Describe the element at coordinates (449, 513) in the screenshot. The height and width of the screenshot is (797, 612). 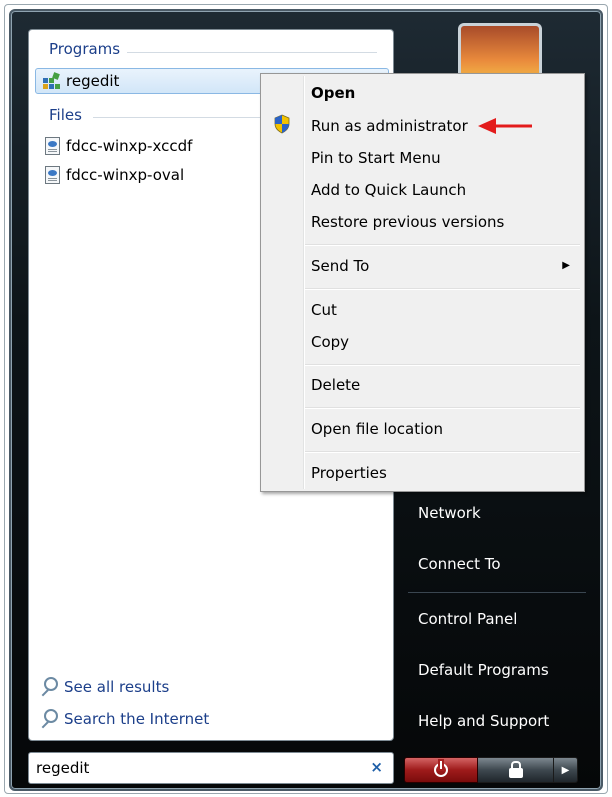
I see `right-item-network: Network` at that location.